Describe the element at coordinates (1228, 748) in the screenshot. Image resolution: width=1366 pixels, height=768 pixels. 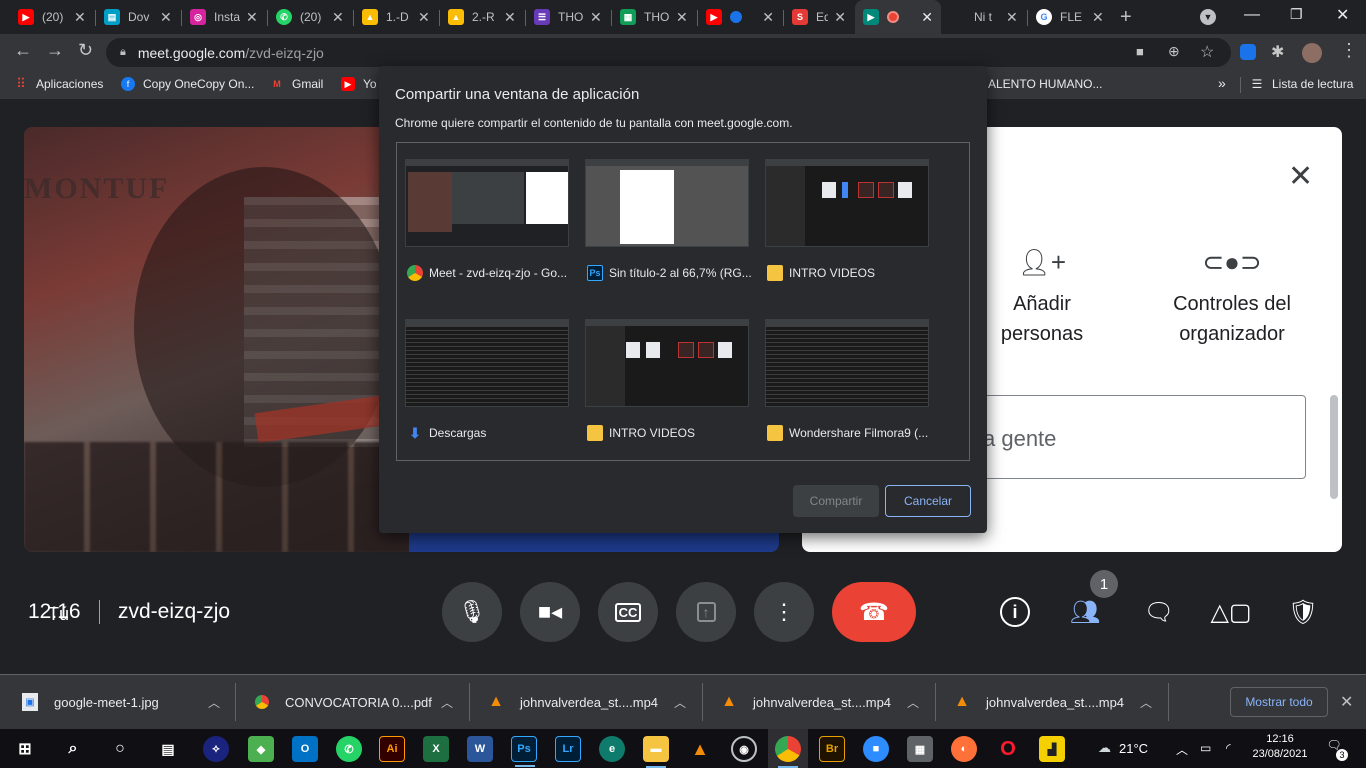
I see `wifi-icon: ◜` at that location.